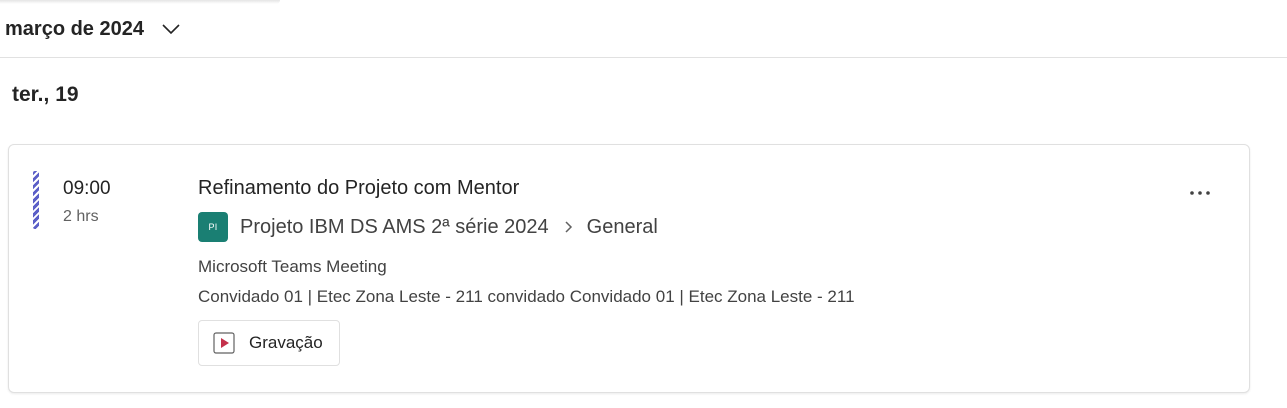 The width and height of the screenshot is (1287, 408). What do you see at coordinates (286, 342) in the screenshot?
I see `recording-label: Gravação` at bounding box center [286, 342].